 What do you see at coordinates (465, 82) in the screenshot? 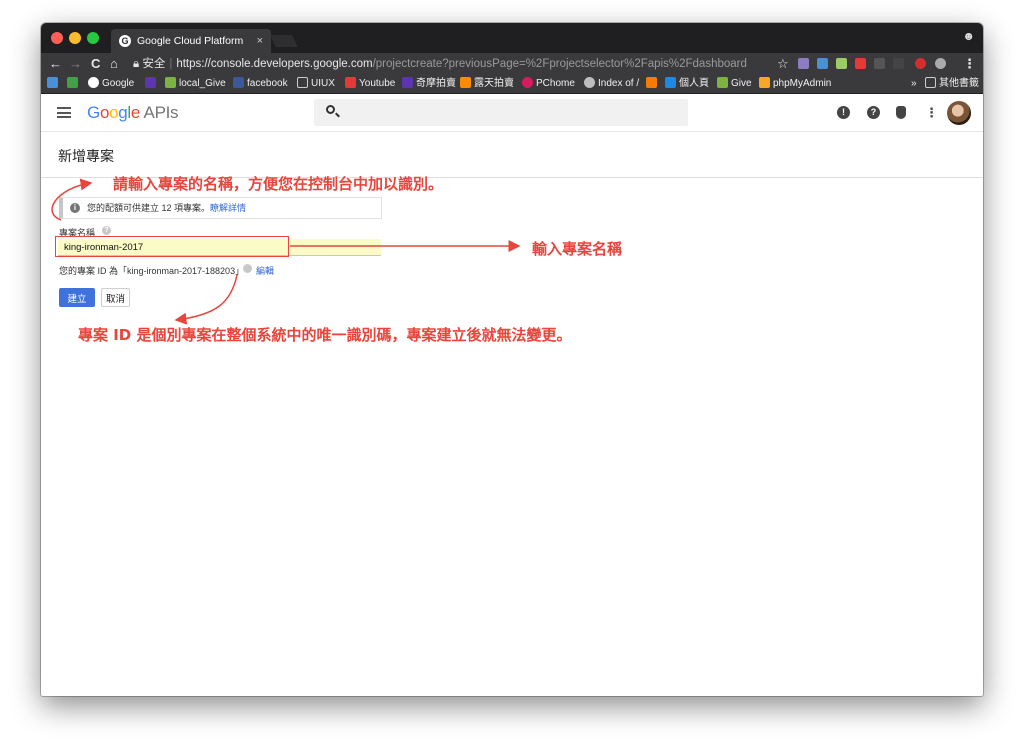
I see `ruten-icon` at bounding box center [465, 82].